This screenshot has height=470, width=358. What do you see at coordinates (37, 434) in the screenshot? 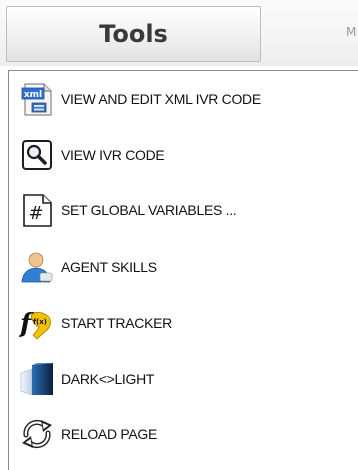
I see `reload-icon` at bounding box center [37, 434].